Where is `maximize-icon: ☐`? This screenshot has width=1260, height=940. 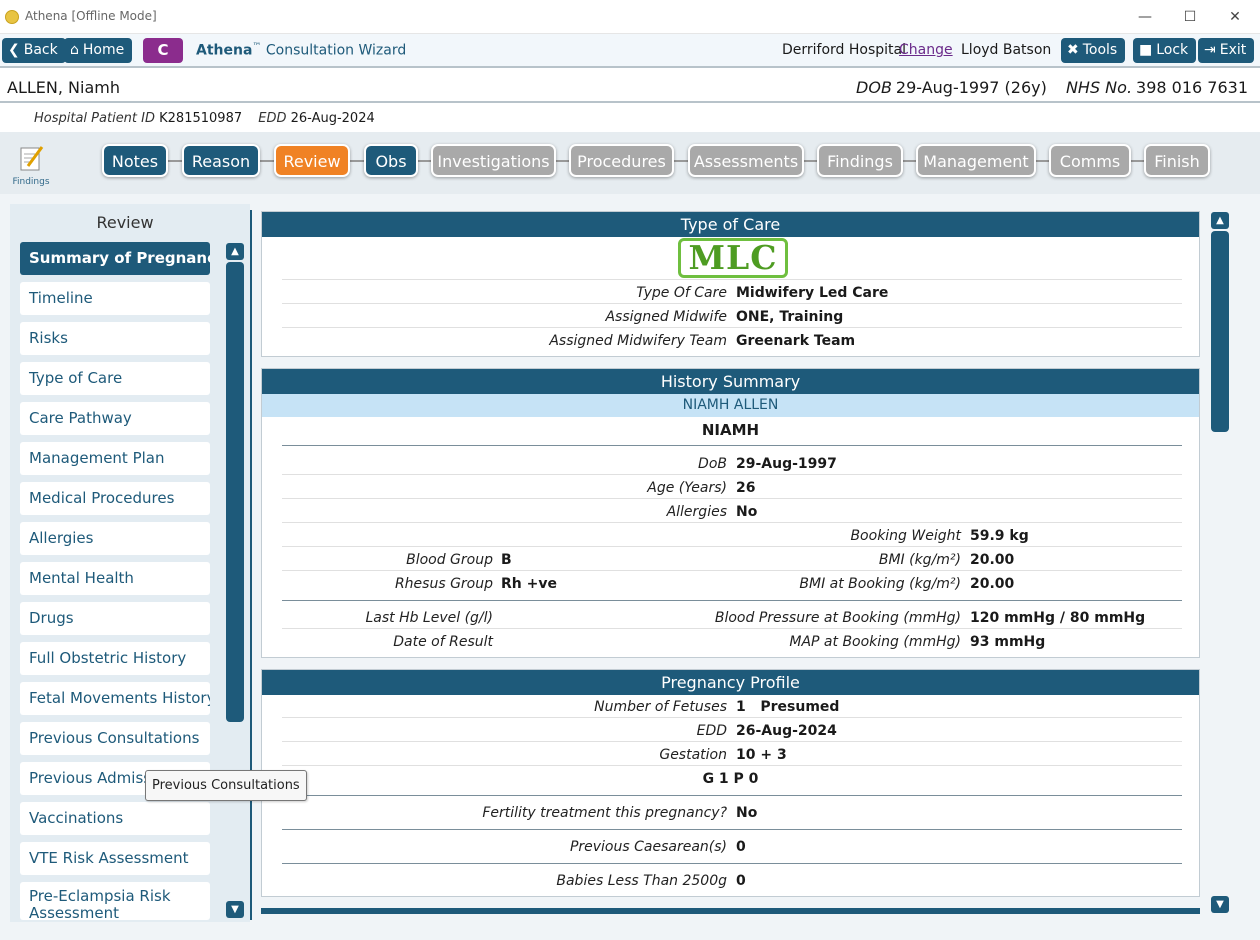
maximize-icon: ☐ is located at coordinates (1190, 17).